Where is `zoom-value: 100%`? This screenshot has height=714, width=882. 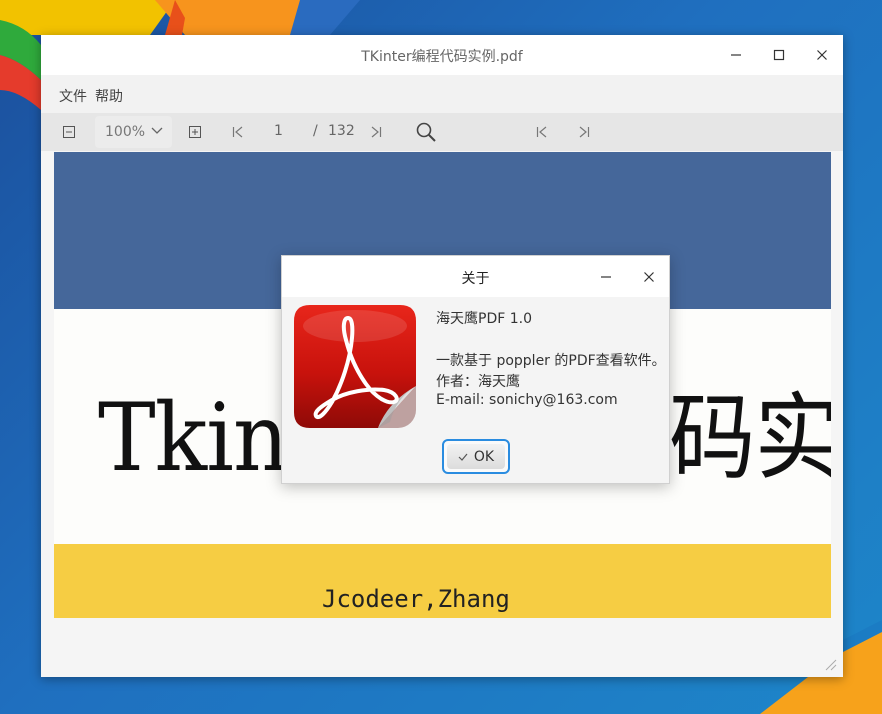
zoom-value: 100% is located at coordinates (125, 132).